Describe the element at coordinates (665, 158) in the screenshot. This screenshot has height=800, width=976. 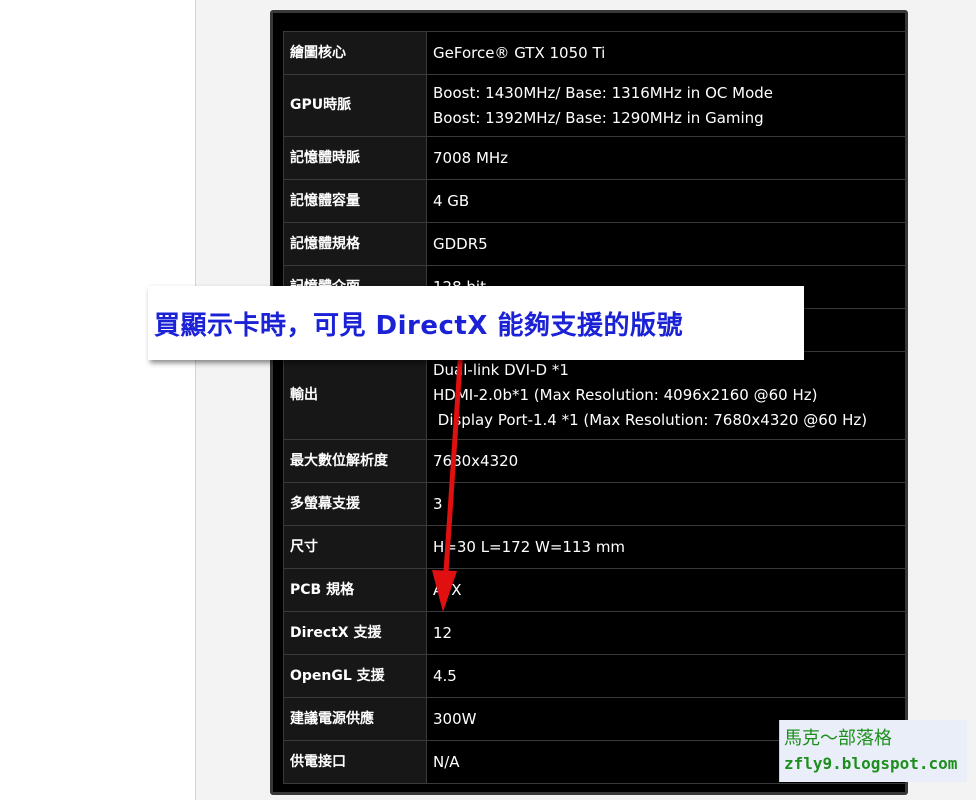
I see `spec-value: 7008 MHz` at that location.